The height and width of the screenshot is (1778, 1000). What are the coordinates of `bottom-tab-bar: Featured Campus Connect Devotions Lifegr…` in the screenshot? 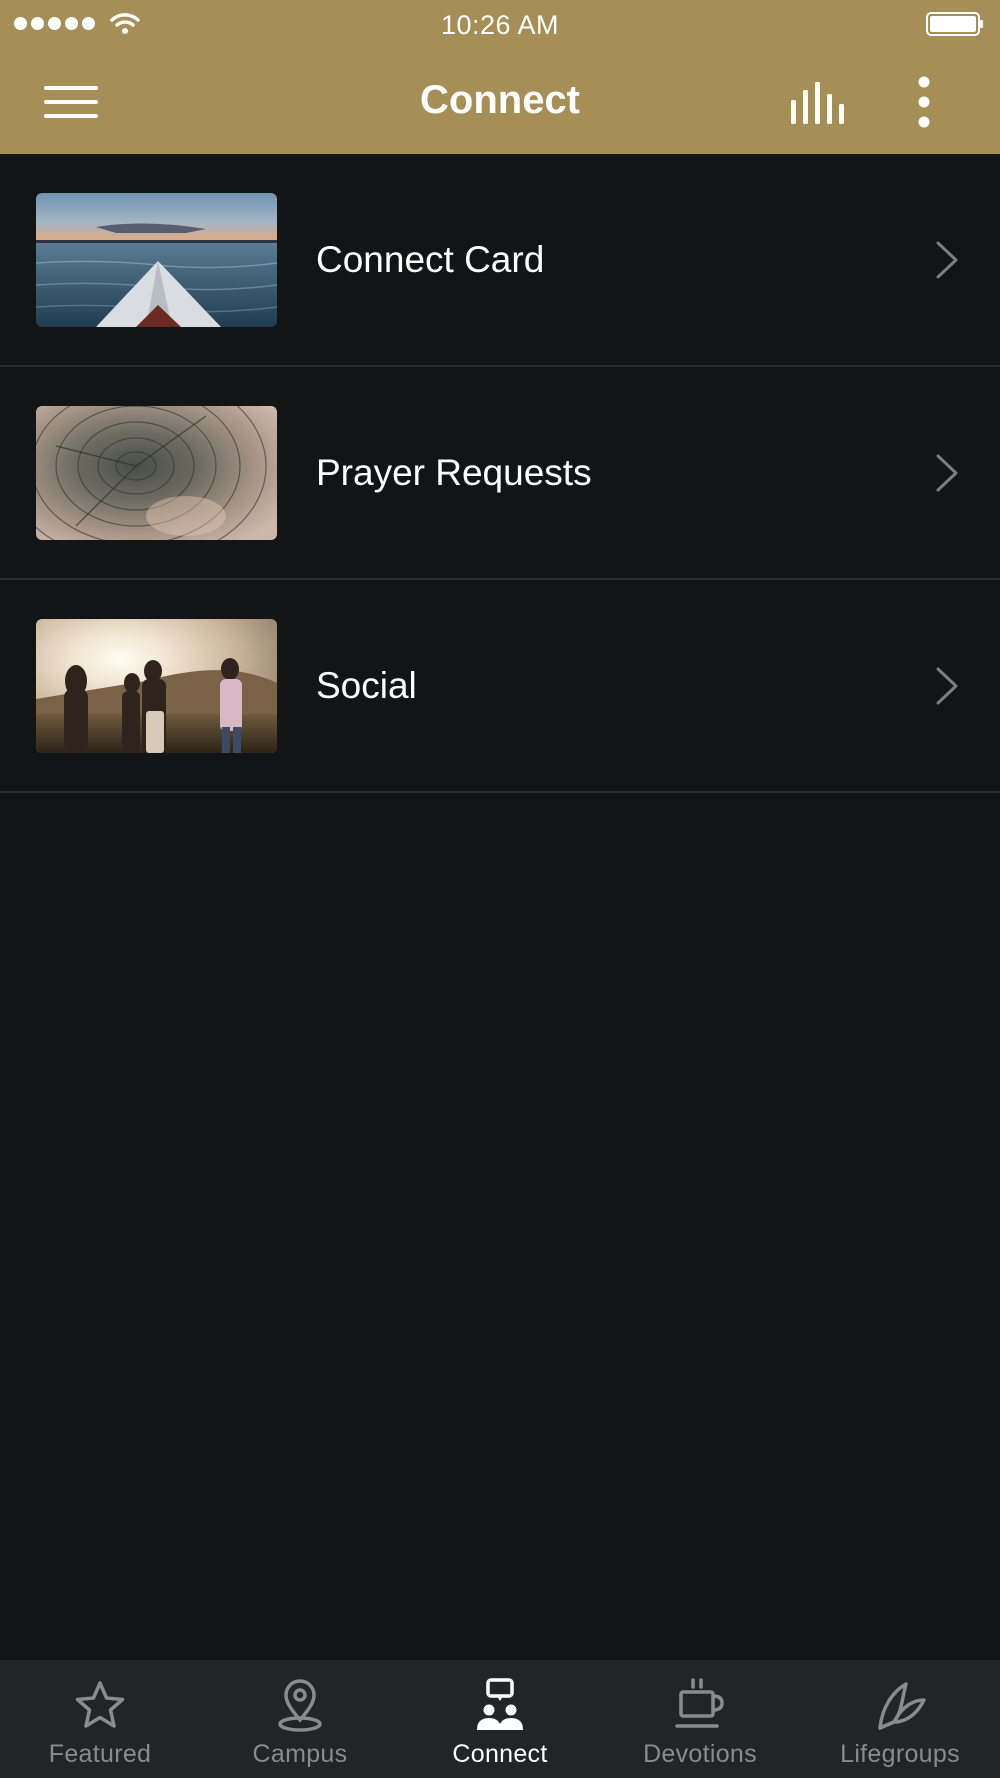 It's located at (500, 1719).